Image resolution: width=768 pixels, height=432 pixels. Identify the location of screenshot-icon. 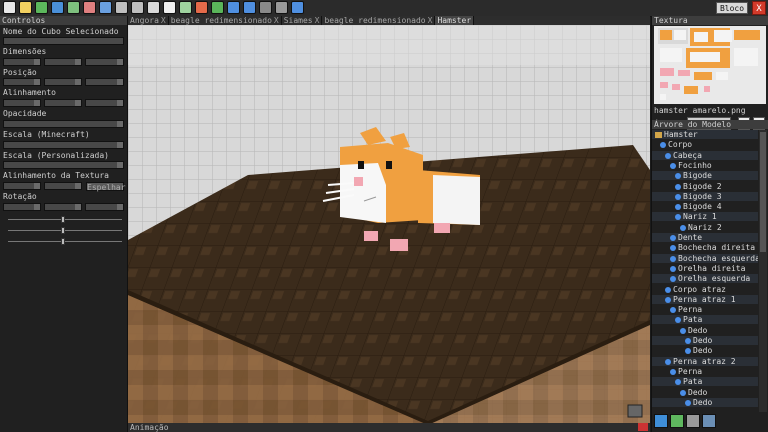
(105, 7).